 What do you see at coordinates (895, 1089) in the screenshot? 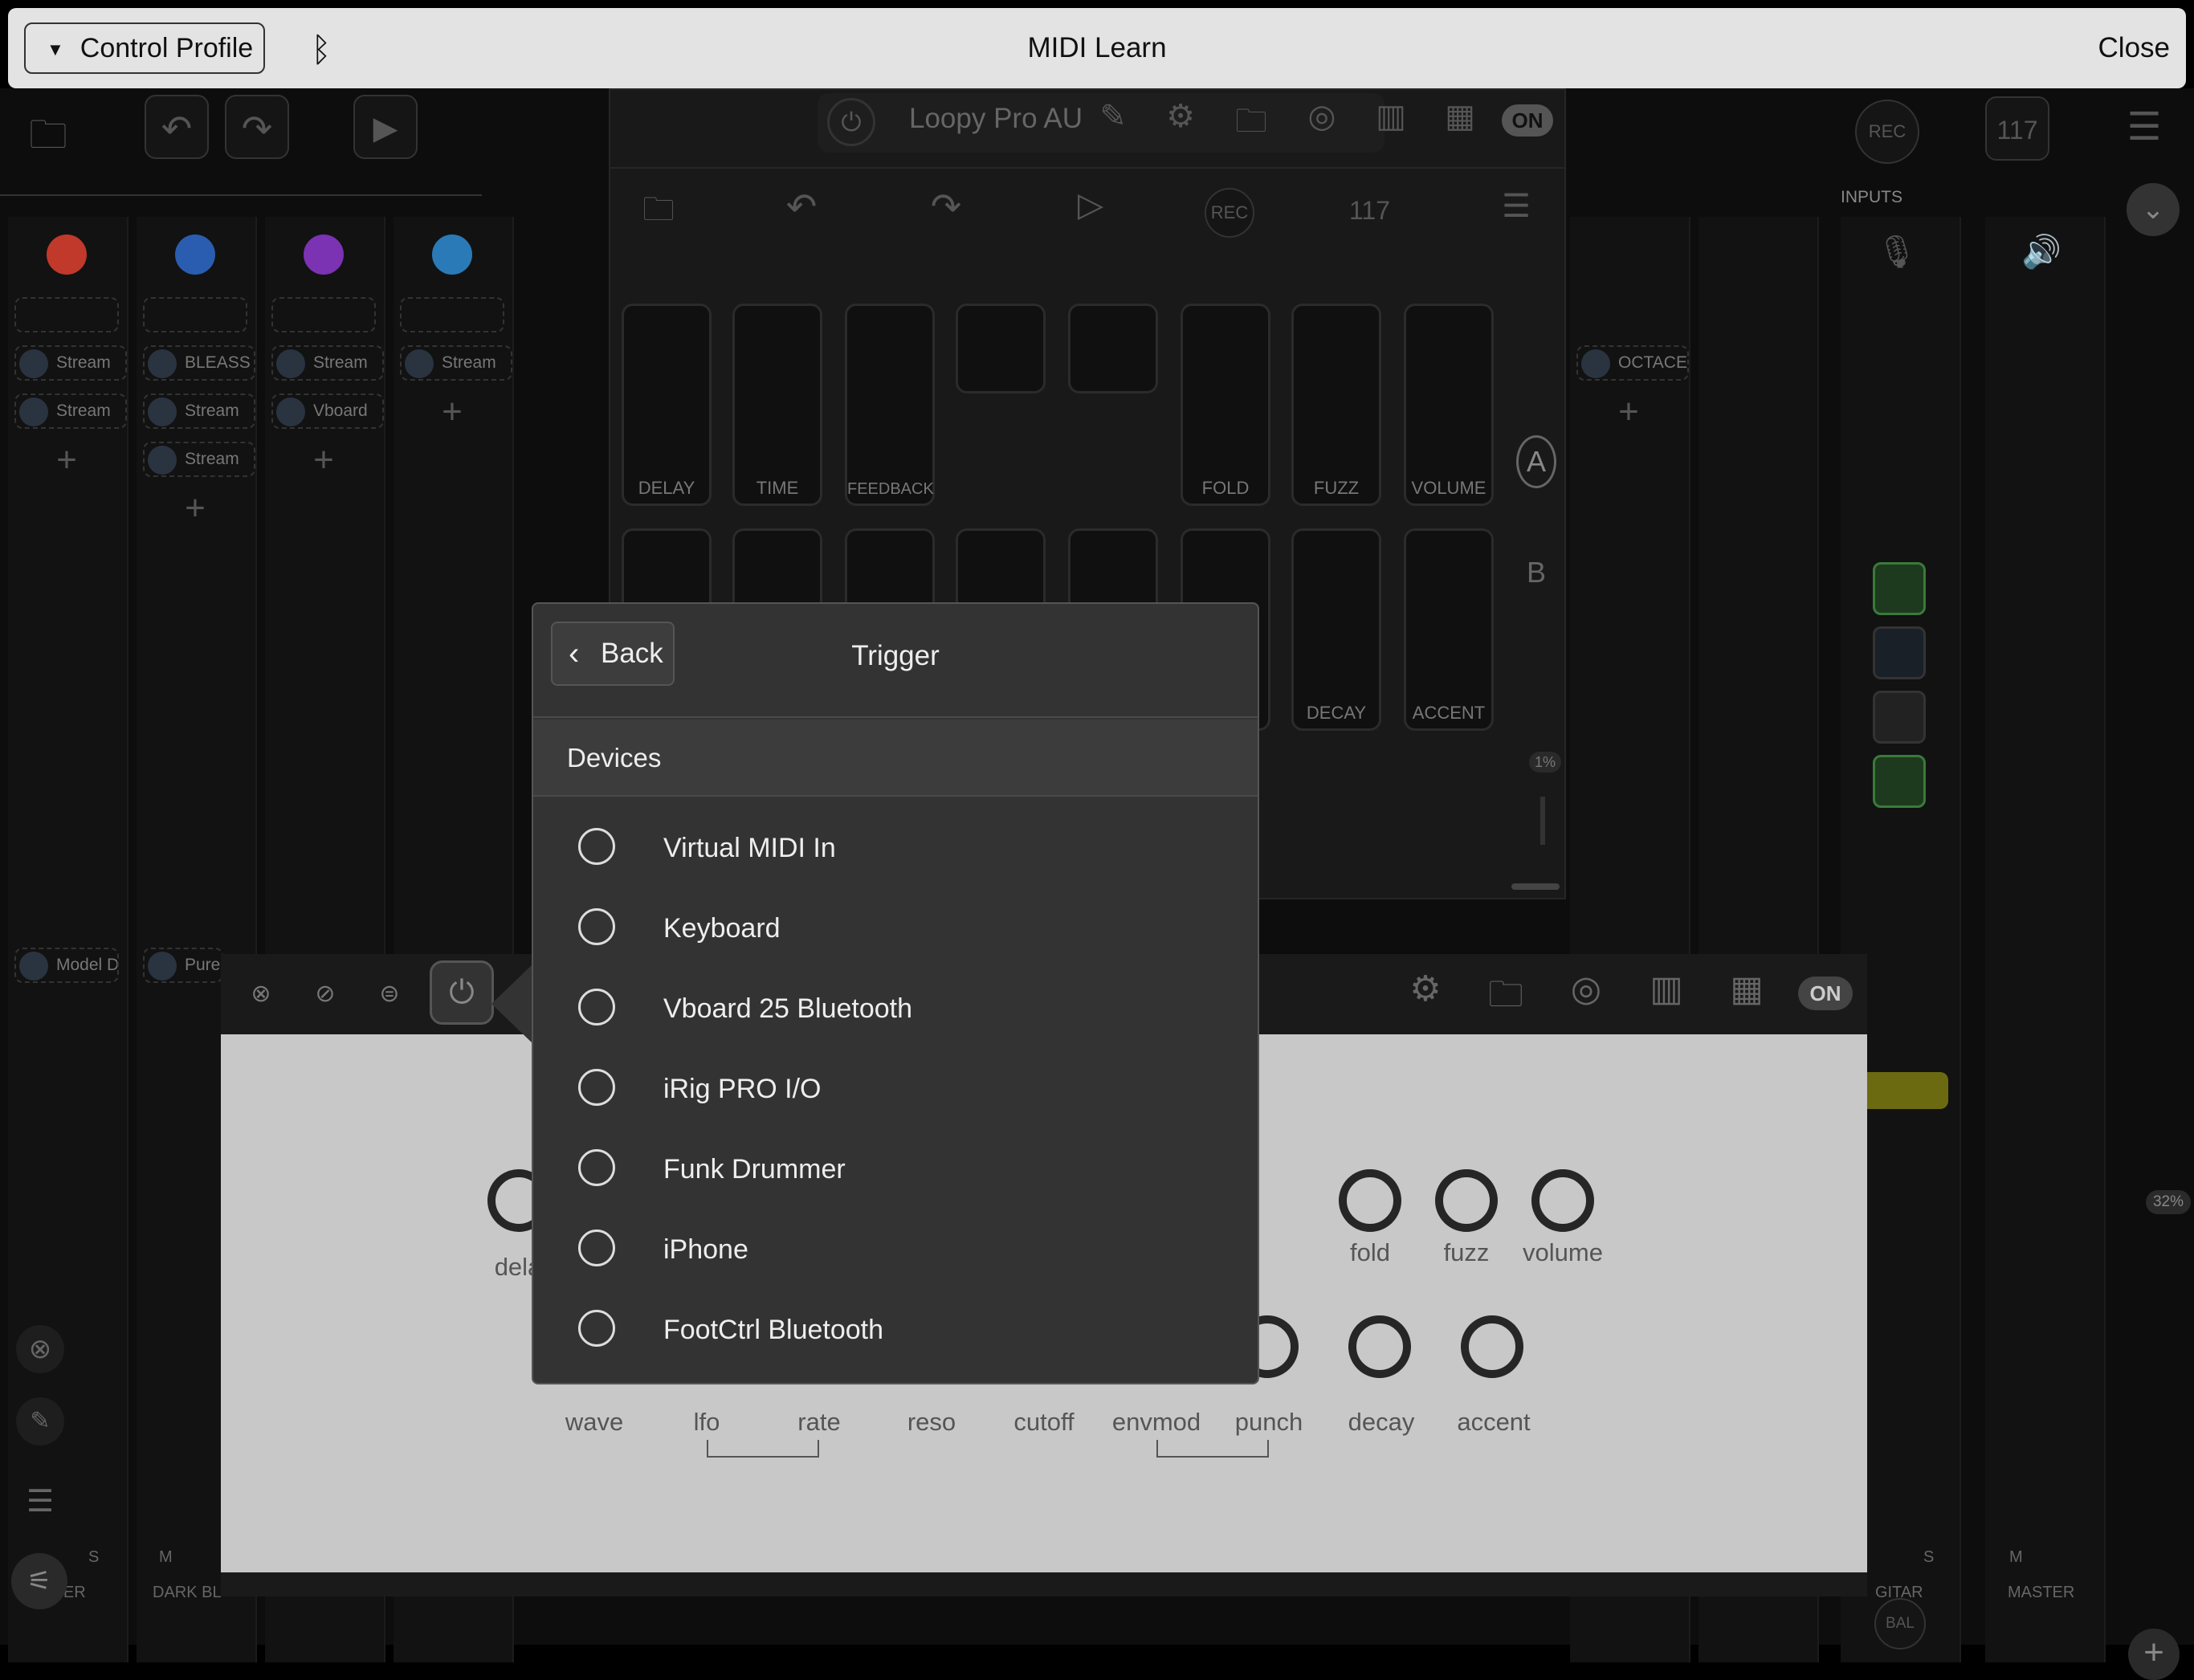
I see `device-option: iRig PRO I/O` at bounding box center [895, 1089].